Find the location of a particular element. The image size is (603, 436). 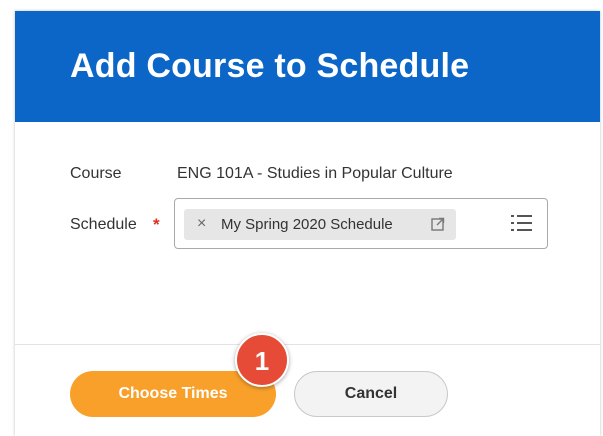

cancel-button: Cancel is located at coordinates (371, 394).